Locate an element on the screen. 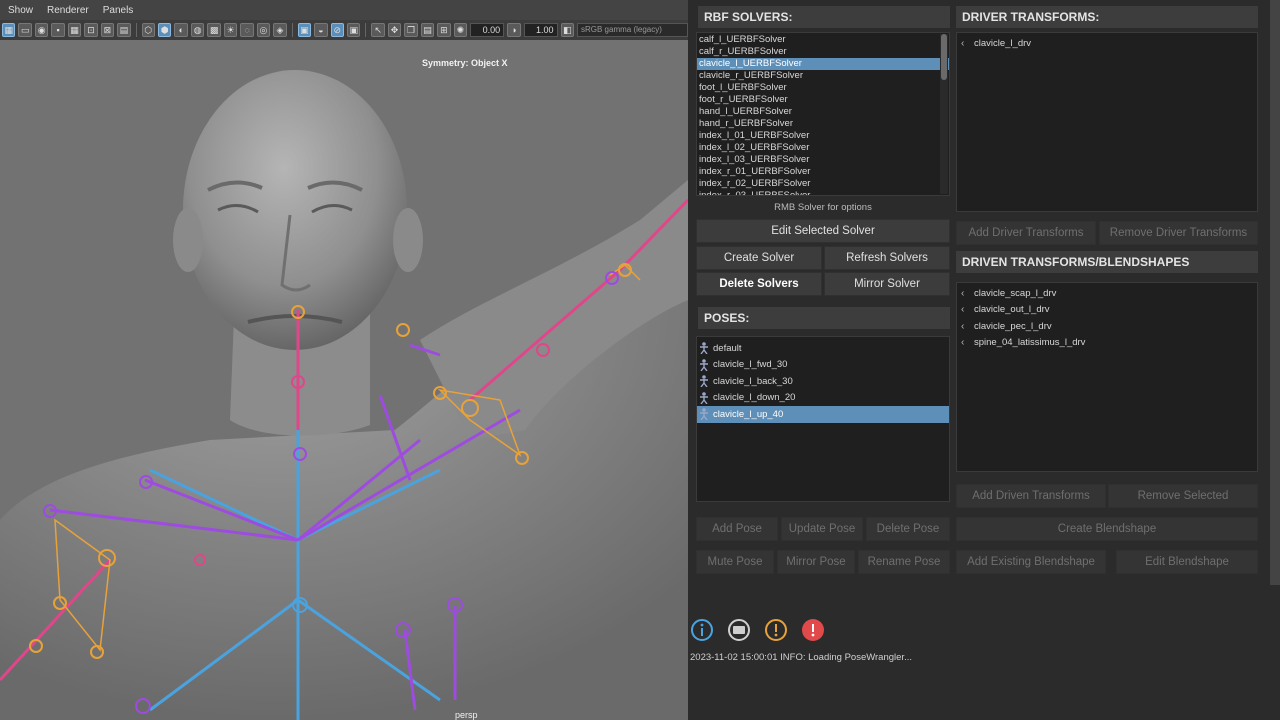 Image resolution: width=1280 pixels, height=720 pixels. transform-list-item: ‹ clavicle_scap_l_drv is located at coordinates (1107, 293).